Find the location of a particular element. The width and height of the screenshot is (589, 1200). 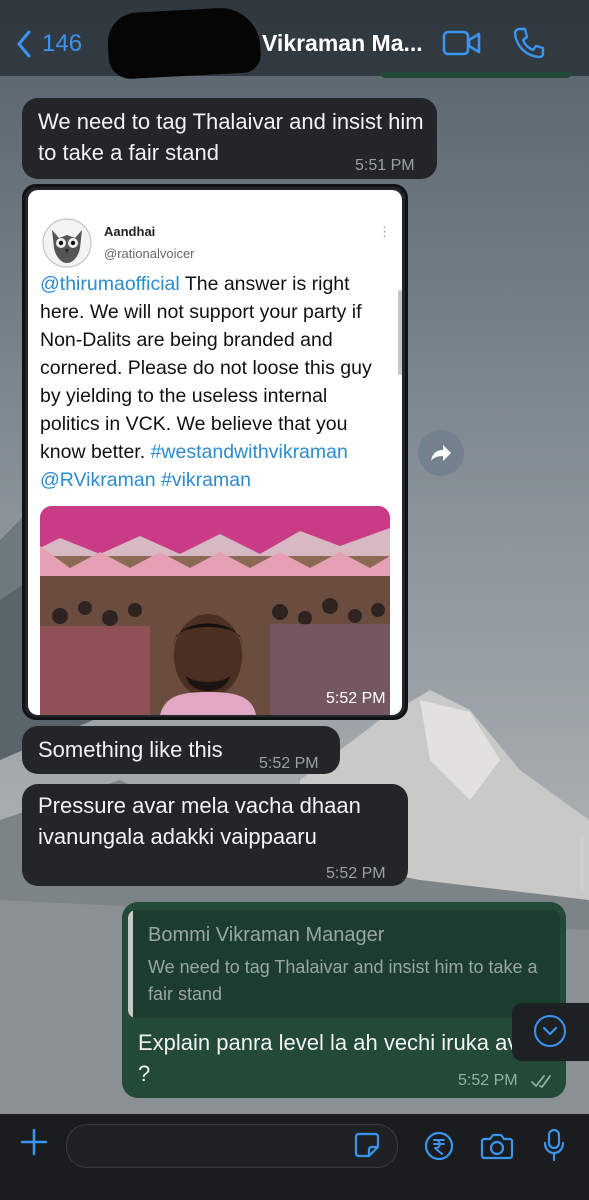

message-bubble-incoming: Something like this 5:52 PM is located at coordinates (181, 750).